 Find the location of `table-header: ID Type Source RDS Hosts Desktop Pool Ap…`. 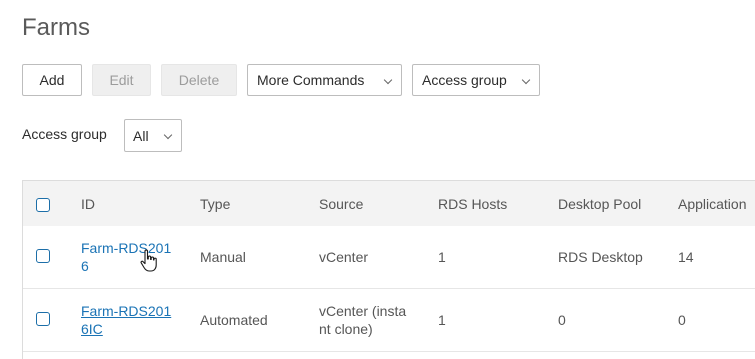

table-header: ID Type Source RDS Hosts Desktop Pool Ap… is located at coordinates (389, 204).